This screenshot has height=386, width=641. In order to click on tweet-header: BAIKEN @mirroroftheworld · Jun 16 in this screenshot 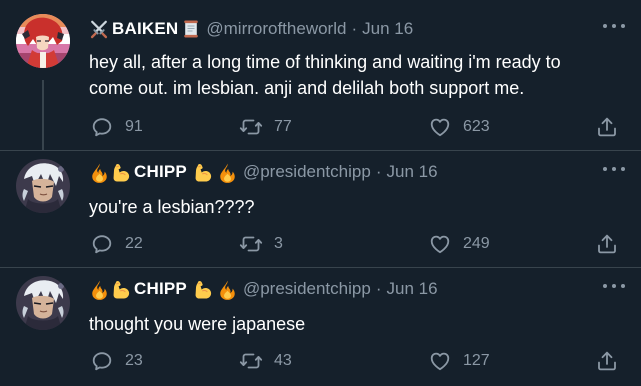, I will do `click(251, 29)`.